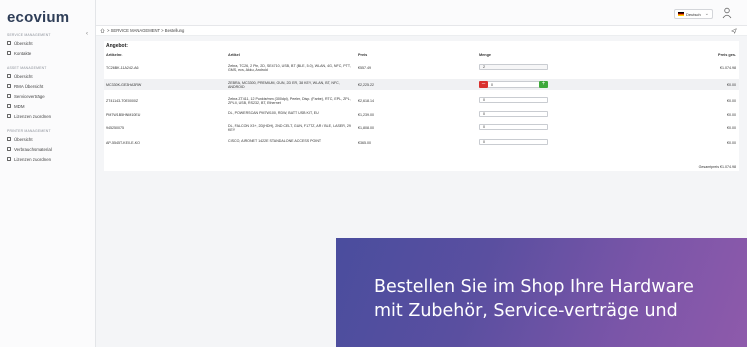 Image resolution: width=747 pixels, height=347 pixels. Describe the element at coordinates (485, 55) in the screenshot. I see `column-header-quantity: Menge` at that location.